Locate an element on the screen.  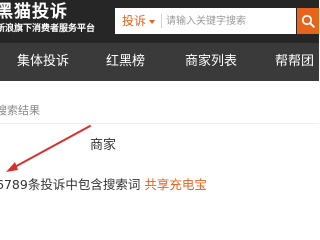
search-keyword: 共享充电宝 is located at coordinates (175, 184).